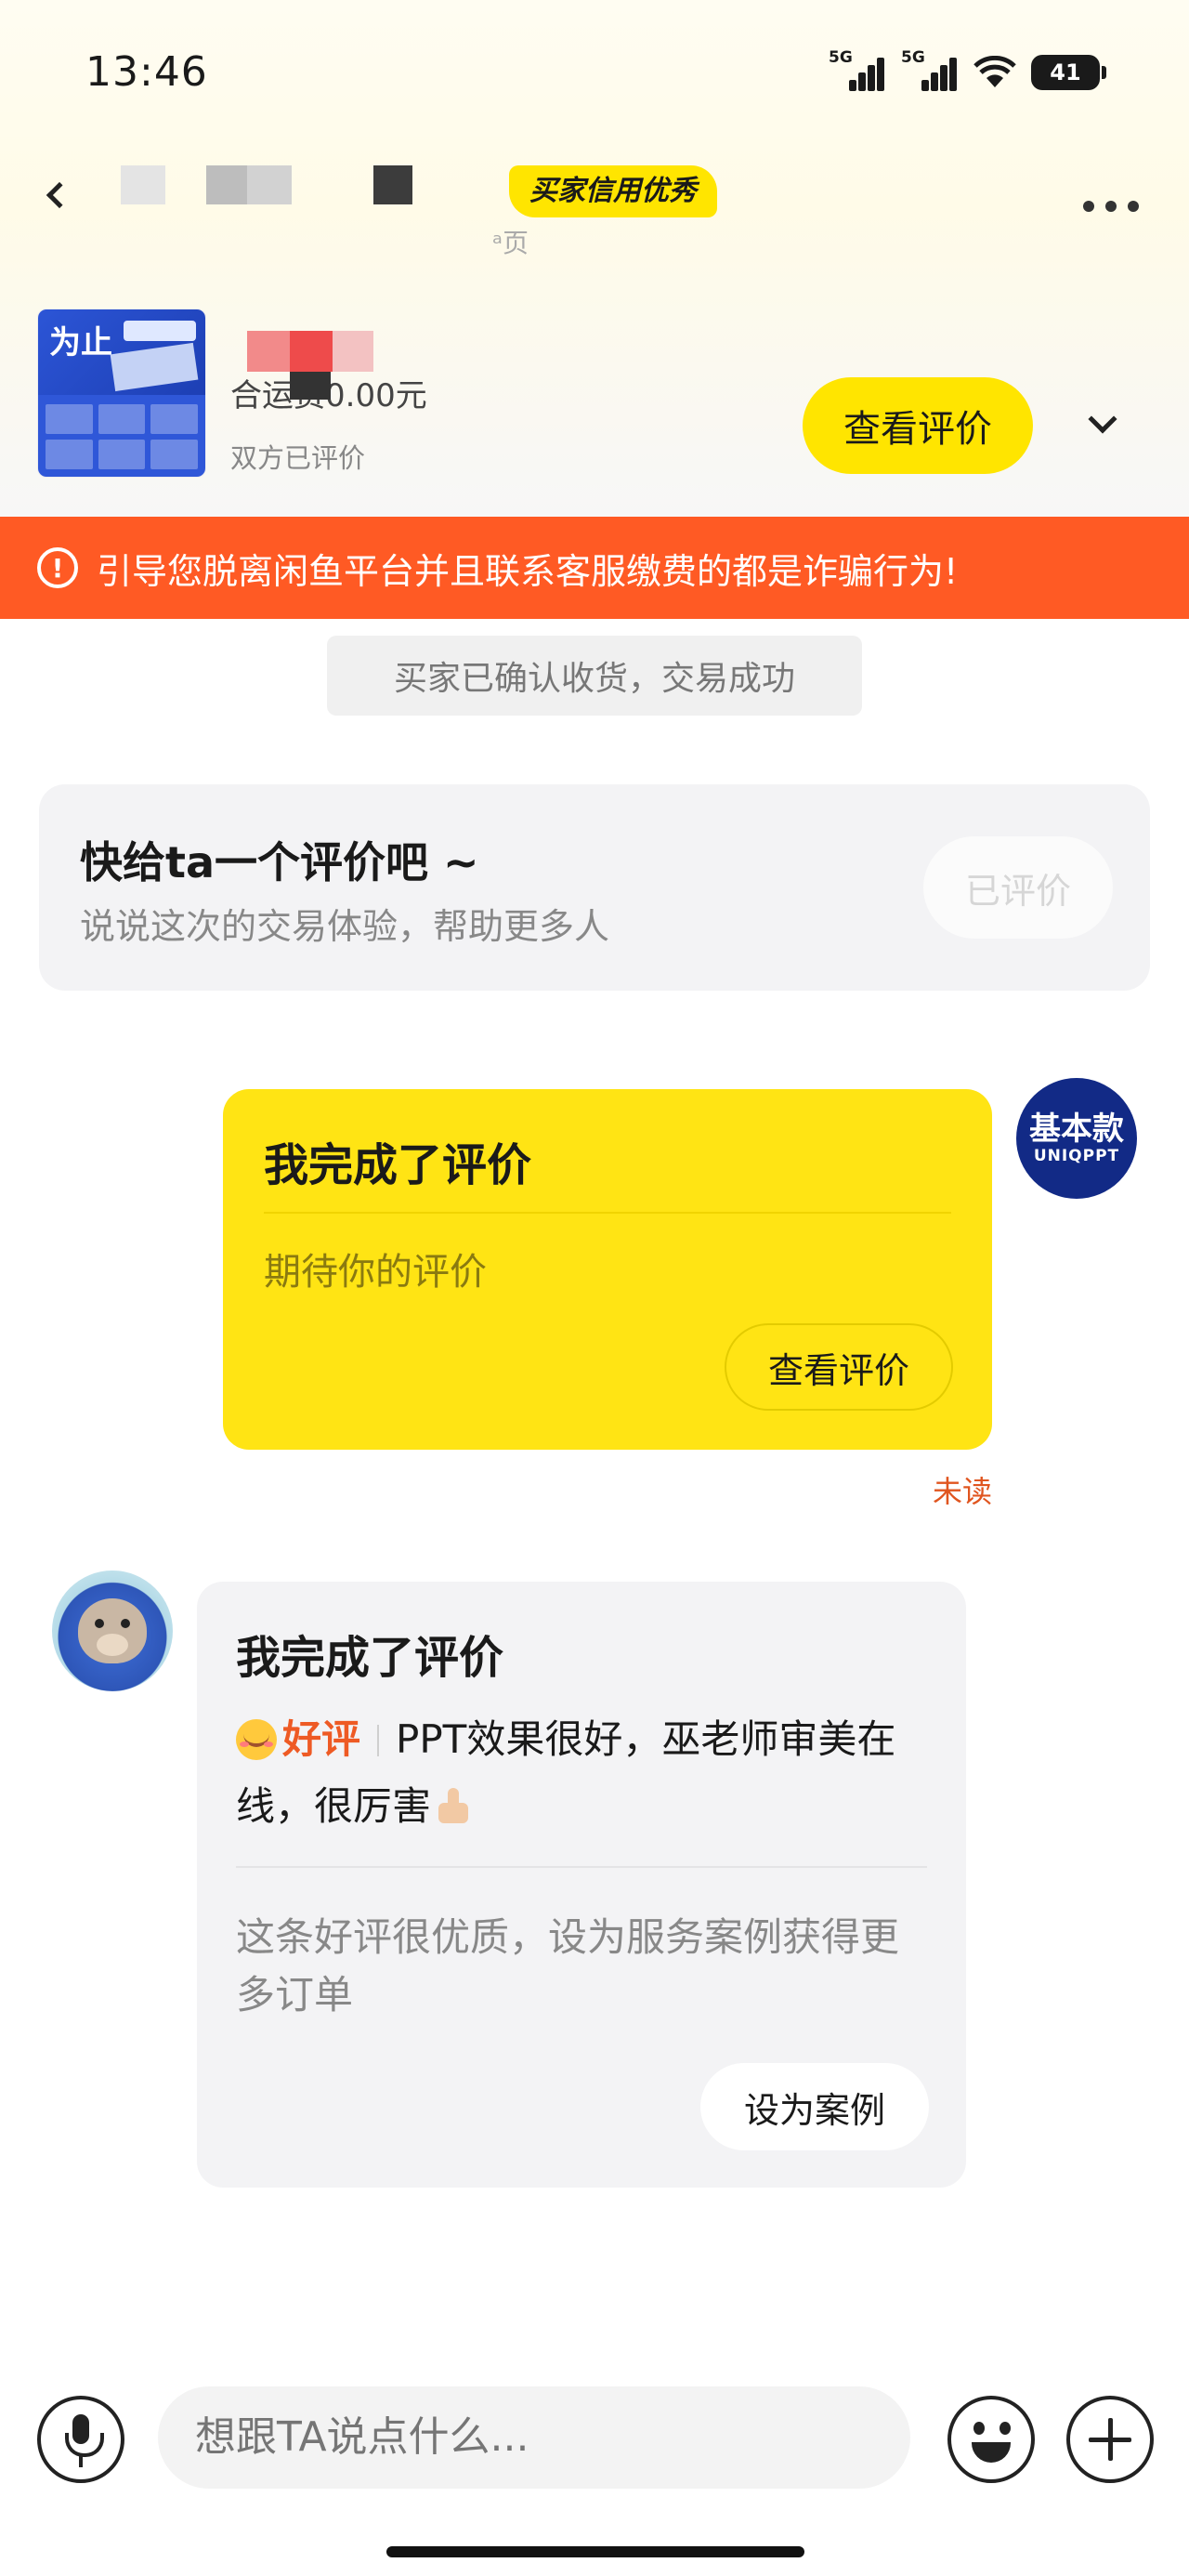 This screenshot has height=2576, width=1189. What do you see at coordinates (568, 1965) in the screenshot?
I see `promo-text: 这条好评很优质，设为服务案例获得更多订单` at bounding box center [568, 1965].